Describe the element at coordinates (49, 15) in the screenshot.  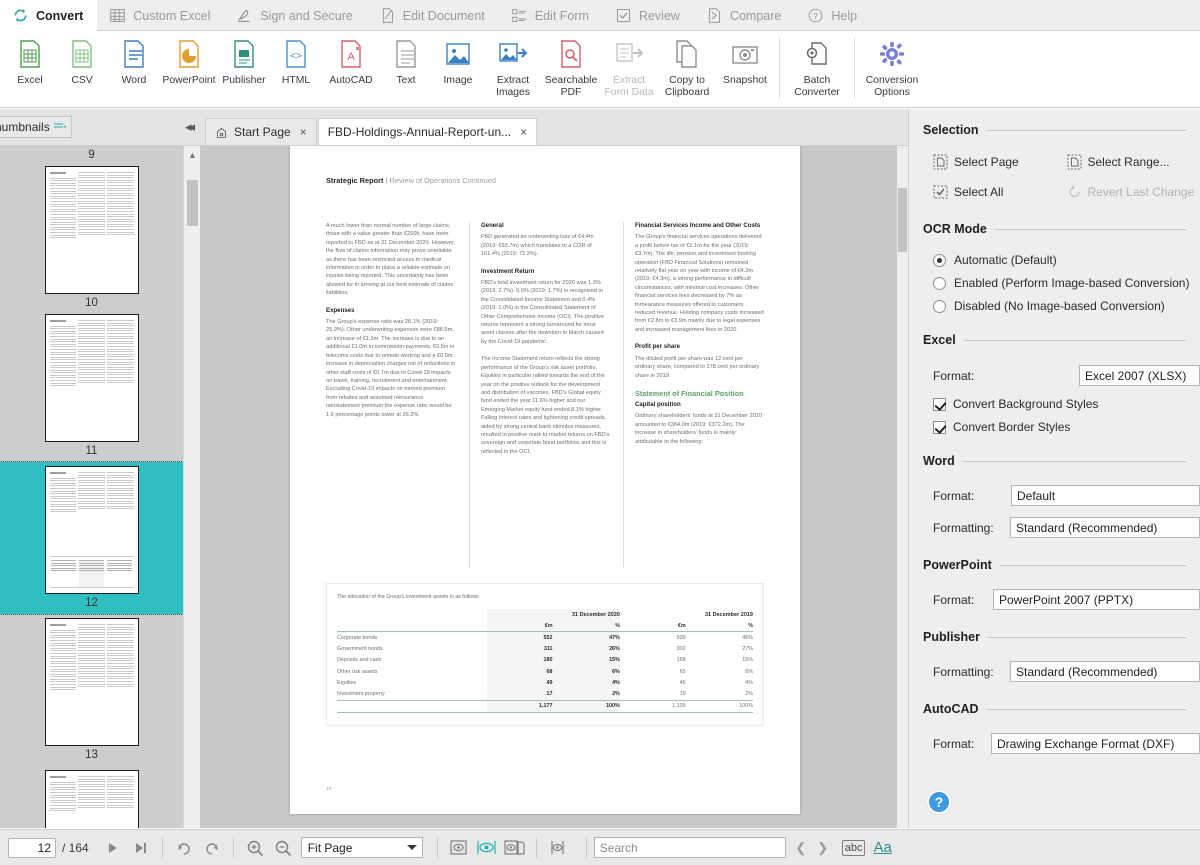
I see `ribbon-tab-convert: Convert` at that location.